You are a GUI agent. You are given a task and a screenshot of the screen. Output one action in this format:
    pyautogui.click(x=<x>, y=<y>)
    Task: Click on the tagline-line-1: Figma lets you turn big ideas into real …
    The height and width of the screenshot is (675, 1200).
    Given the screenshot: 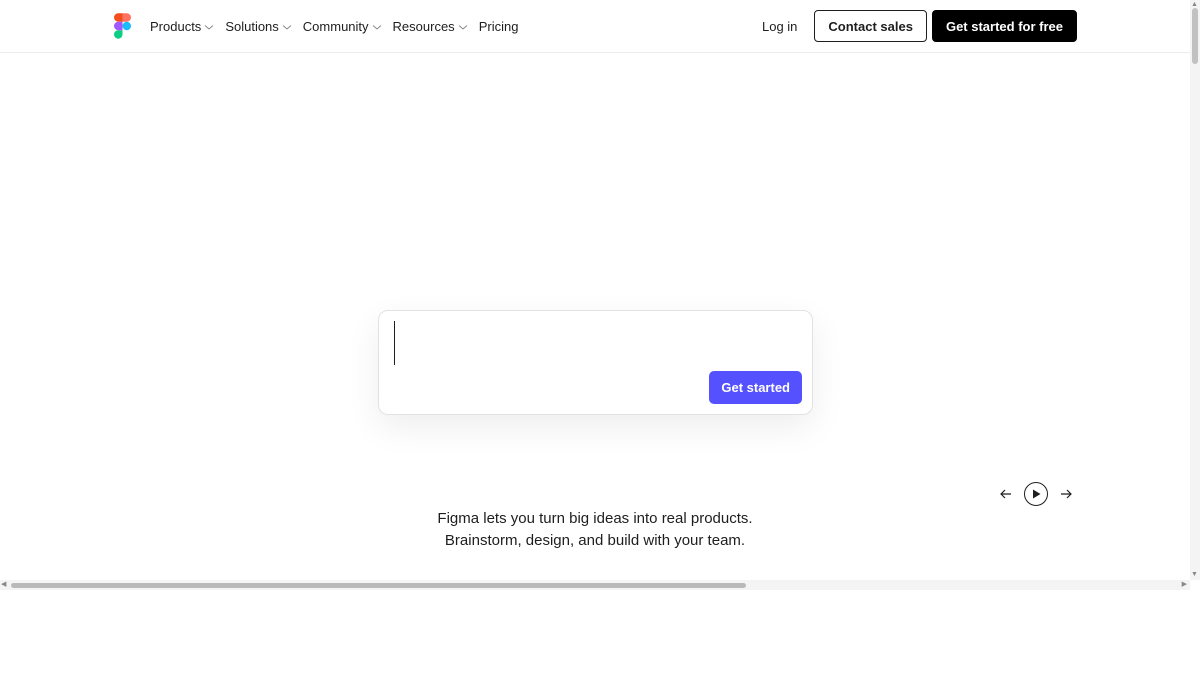 What is the action you would take?
    pyautogui.click(x=595, y=518)
    